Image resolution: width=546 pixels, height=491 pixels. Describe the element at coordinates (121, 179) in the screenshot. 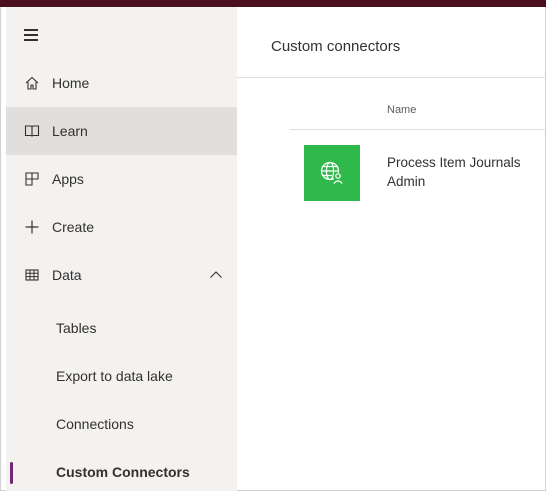

I see `sidebar-item-apps: Apps` at that location.